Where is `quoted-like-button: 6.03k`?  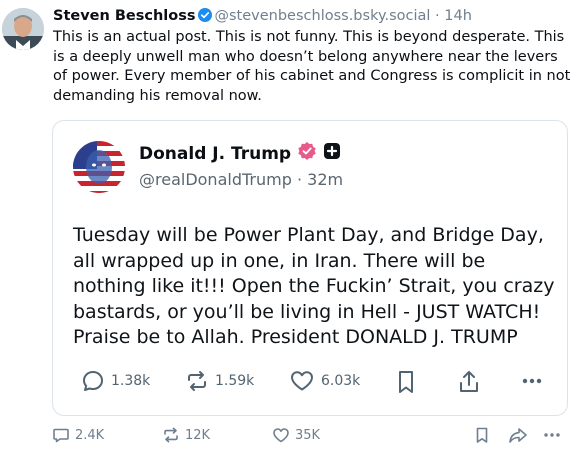
quoted-like-button: 6.03k is located at coordinates (324, 381).